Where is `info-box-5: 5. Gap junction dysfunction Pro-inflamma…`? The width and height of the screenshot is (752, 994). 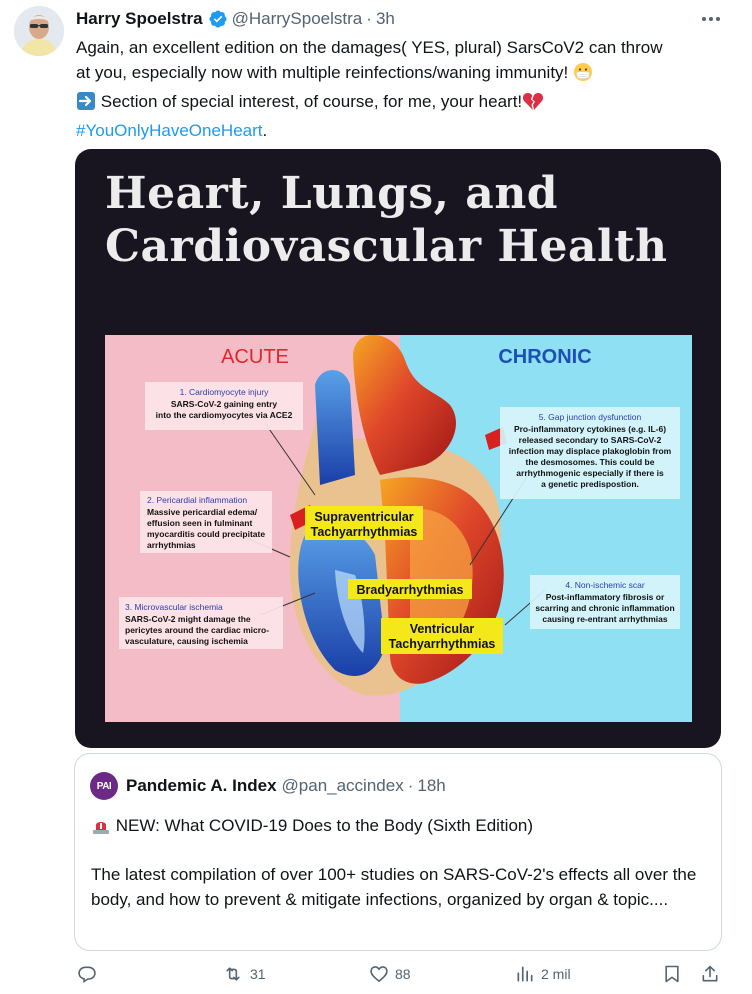
info-box-5: 5. Gap junction dysfunction Pro-inflamma… is located at coordinates (590, 453).